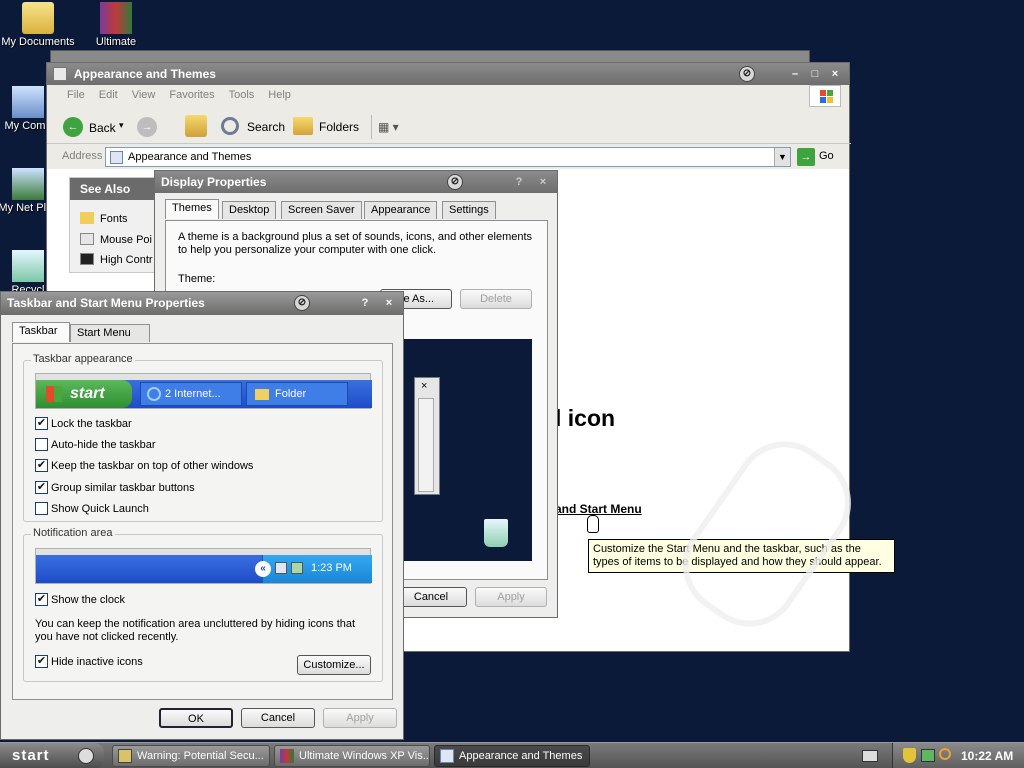 This screenshot has height=768, width=1024. What do you see at coordinates (41, 661) in the screenshot?
I see `hide-inactive-checkbox: ✔` at bounding box center [41, 661].